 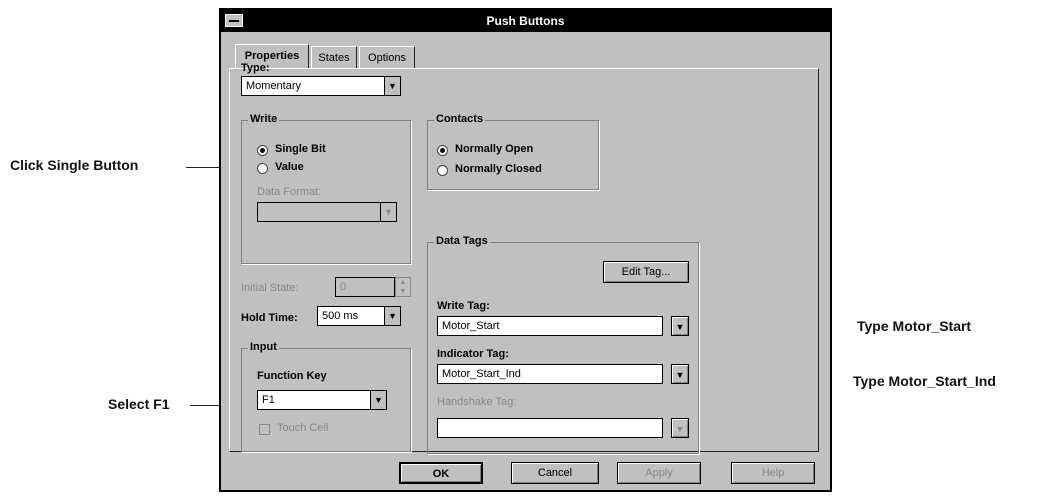 What do you see at coordinates (74, 165) in the screenshot?
I see `callout-click-single: Click Single Button` at bounding box center [74, 165].